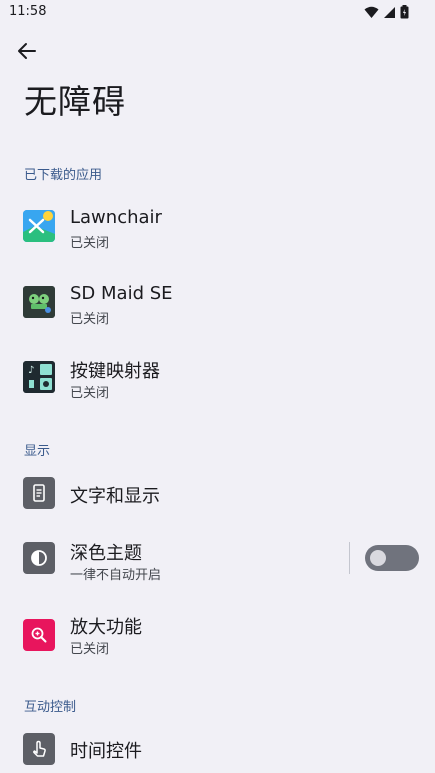 The image size is (435, 773). What do you see at coordinates (90, 243) in the screenshot?
I see `app-status-lawnchair: 已关闭` at bounding box center [90, 243].